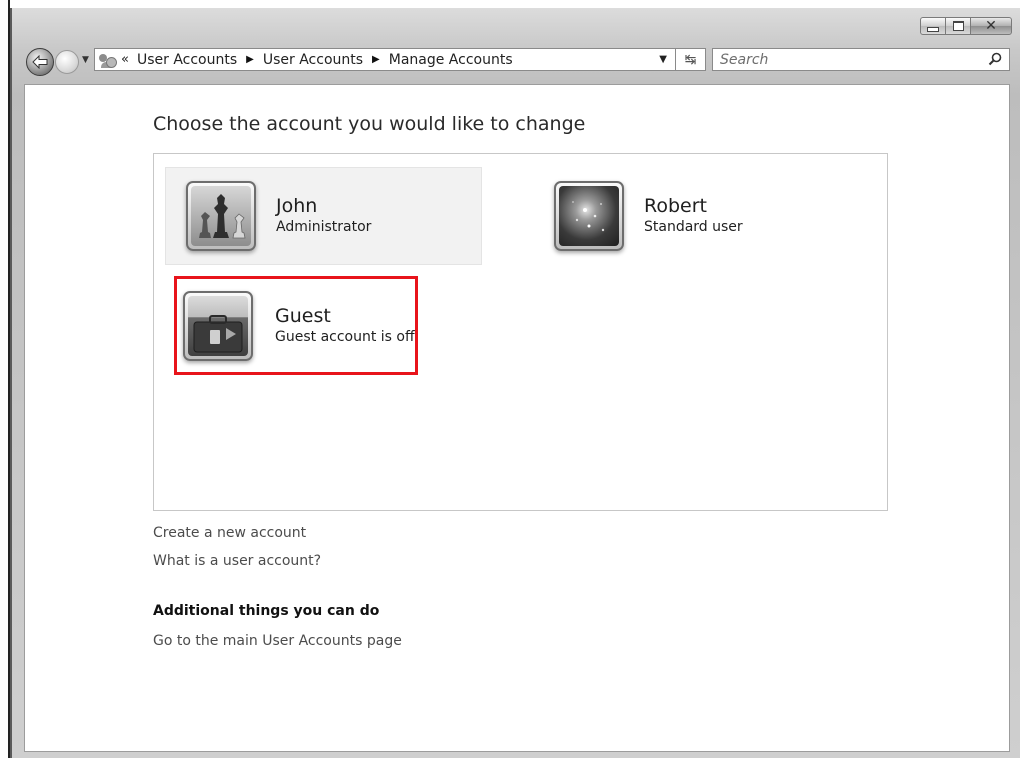 This screenshot has height=758, width=1020. Describe the element at coordinates (324, 227) in the screenshot. I see `account-role: Administrator` at that location.